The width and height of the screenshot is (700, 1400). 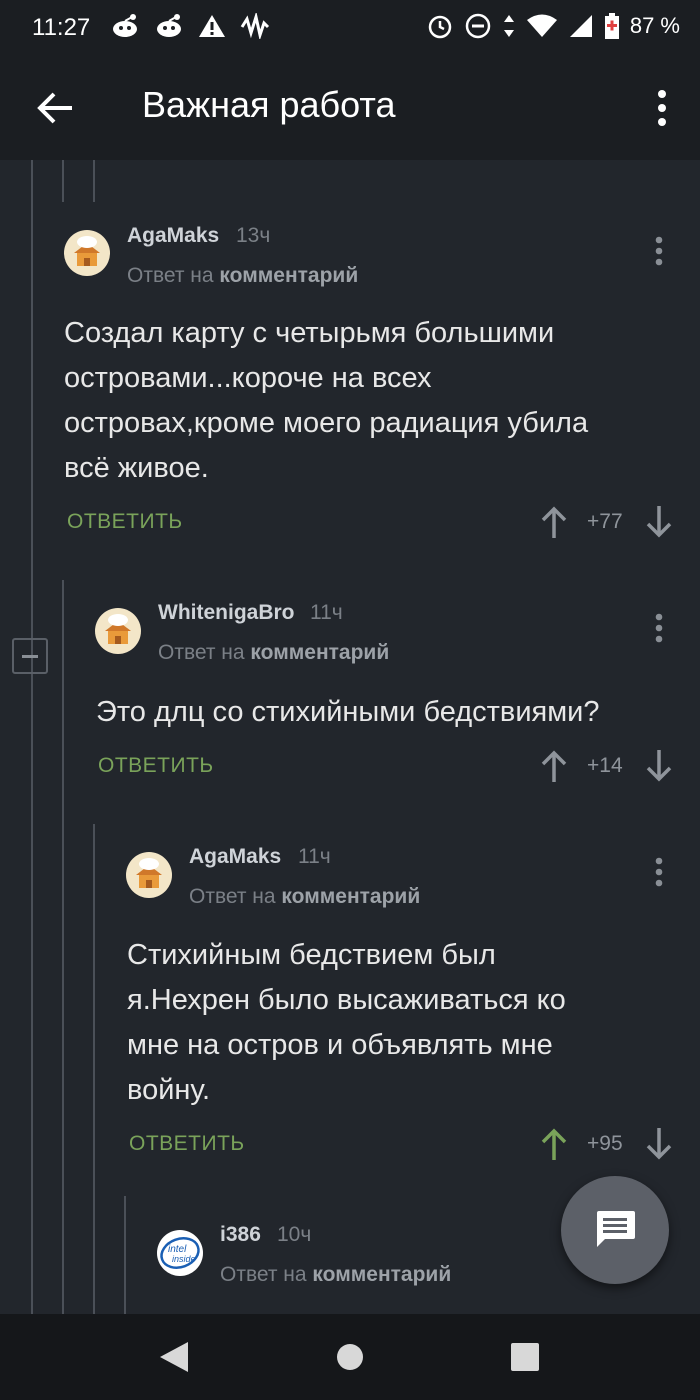 I want to click on waveform-icon, so click(x=255, y=26).